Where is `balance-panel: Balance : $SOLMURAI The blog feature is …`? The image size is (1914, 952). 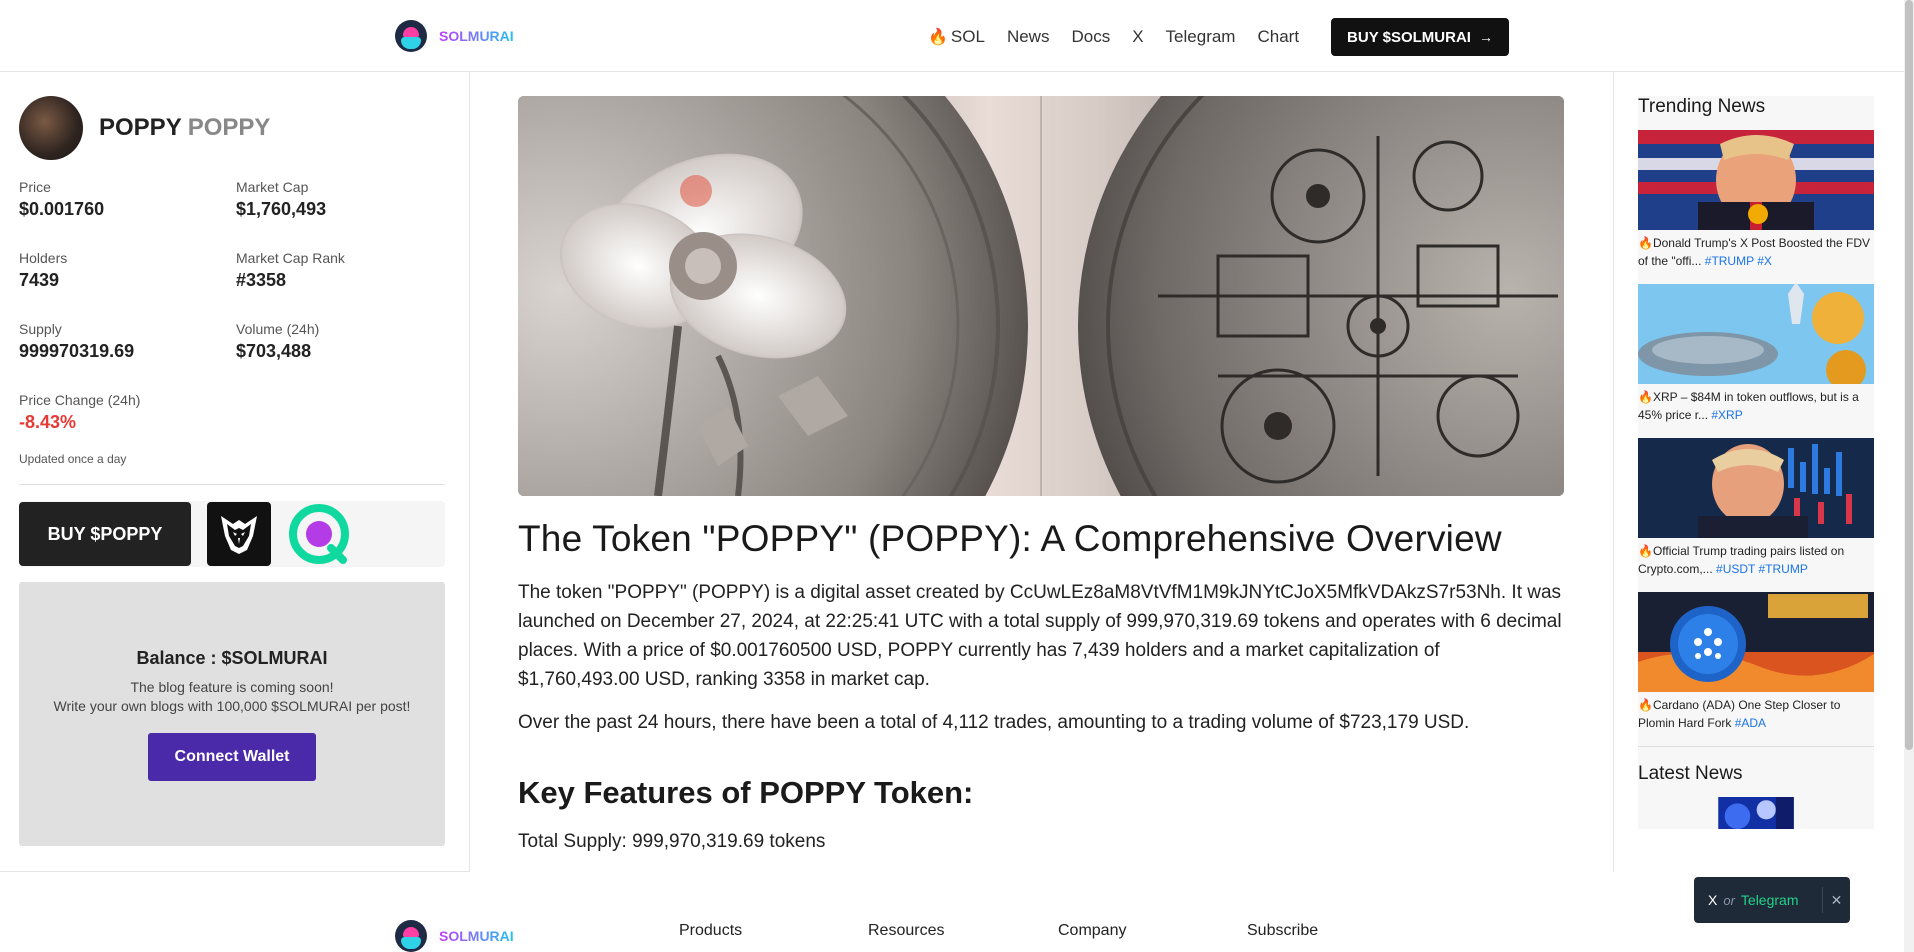
balance-panel: Balance : $SOLMURAI The blog feature is … is located at coordinates (232, 714).